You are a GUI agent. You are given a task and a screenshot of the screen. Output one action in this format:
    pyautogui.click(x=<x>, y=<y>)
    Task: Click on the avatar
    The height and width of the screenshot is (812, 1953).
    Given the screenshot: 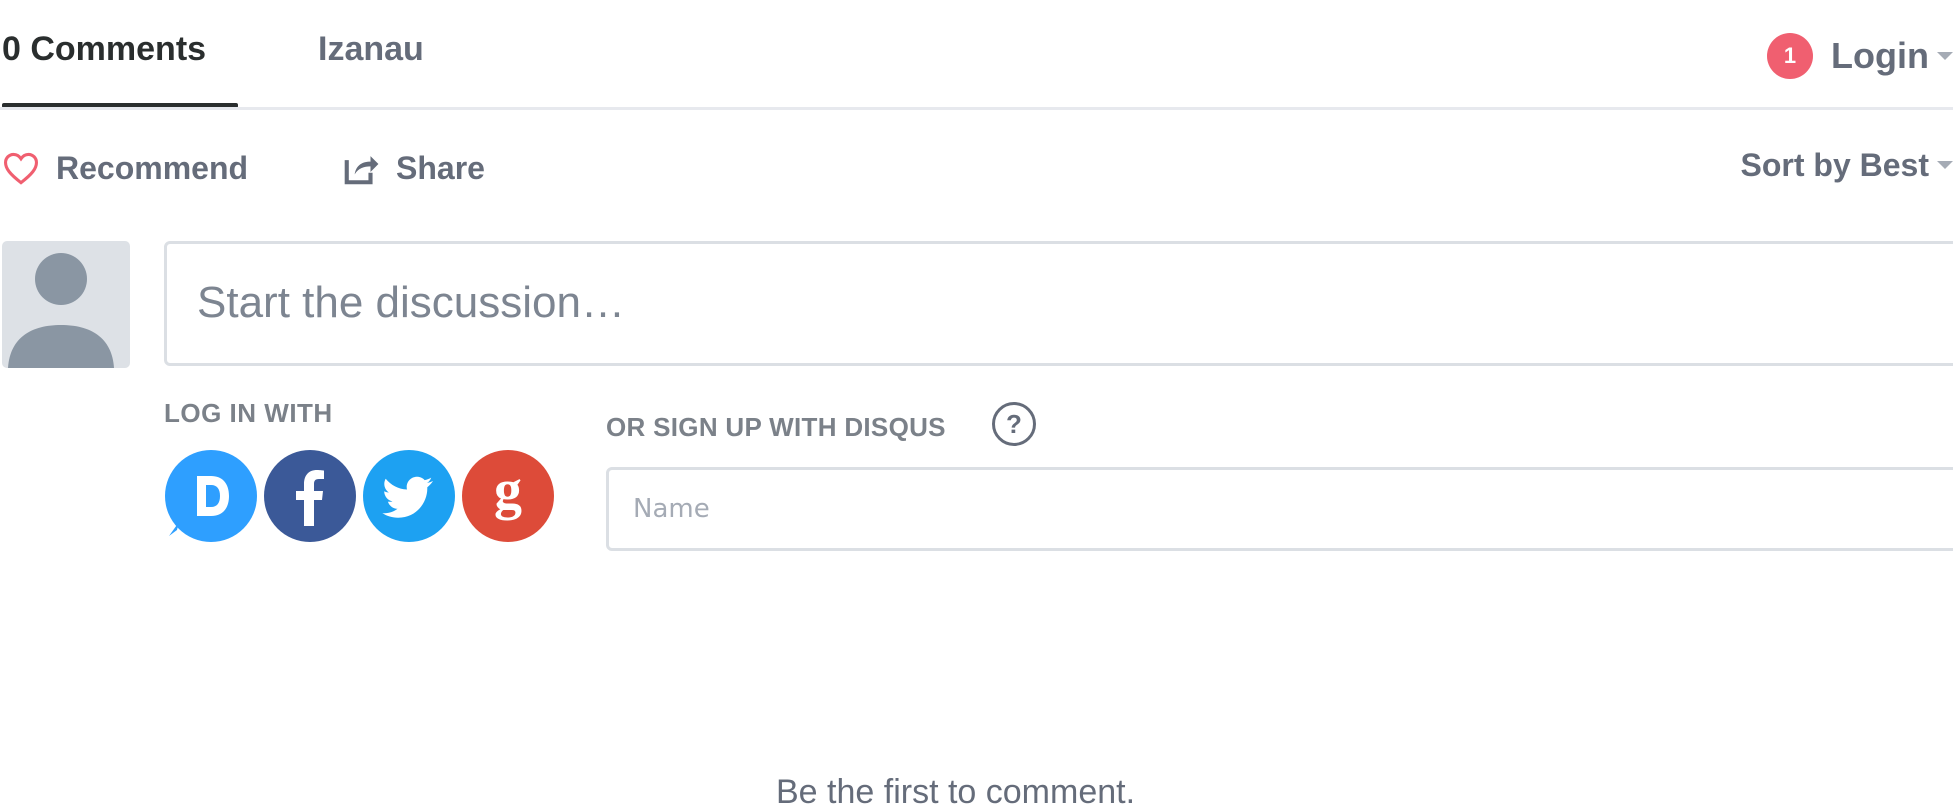 What is the action you would take?
    pyautogui.click(x=66, y=304)
    